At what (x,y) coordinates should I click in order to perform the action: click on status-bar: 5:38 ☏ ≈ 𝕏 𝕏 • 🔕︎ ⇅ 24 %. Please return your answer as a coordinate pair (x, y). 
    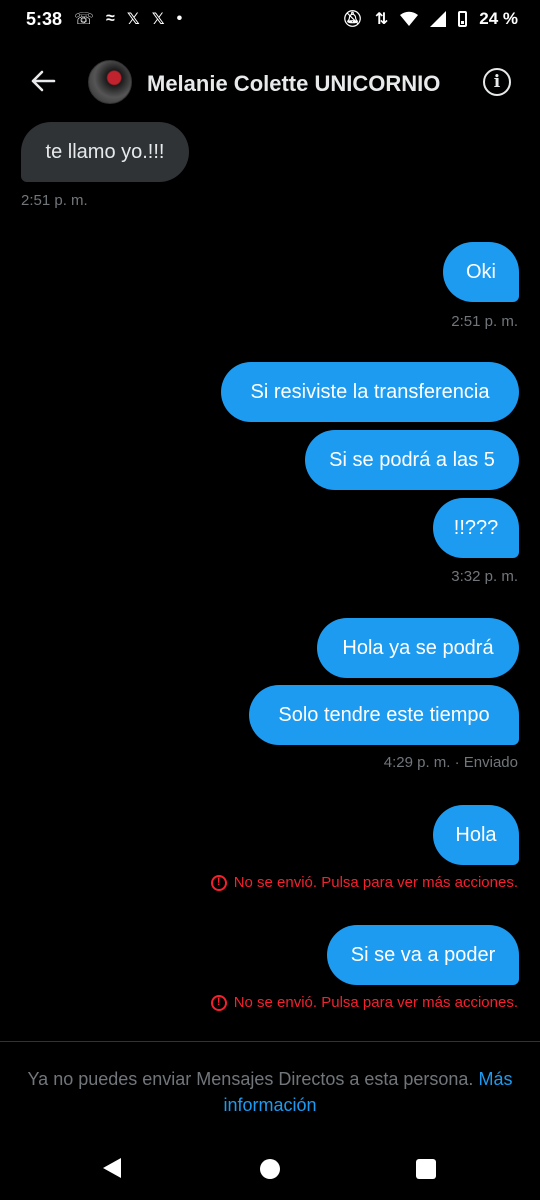
    Looking at the image, I should click on (270, 19).